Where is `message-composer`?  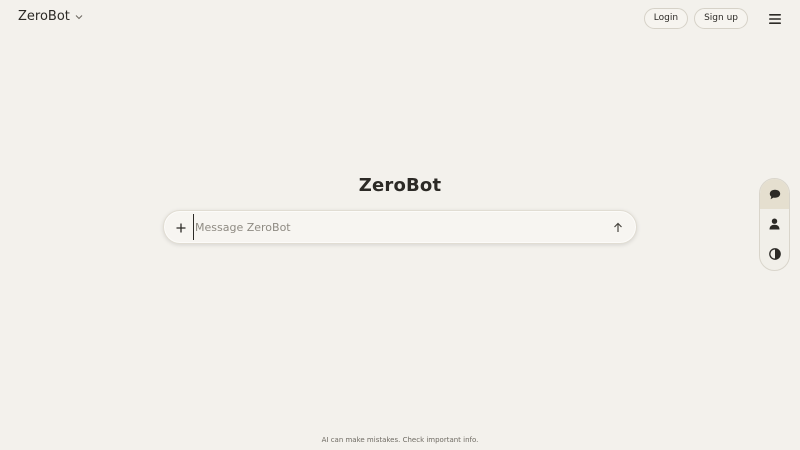 message-composer is located at coordinates (400, 227).